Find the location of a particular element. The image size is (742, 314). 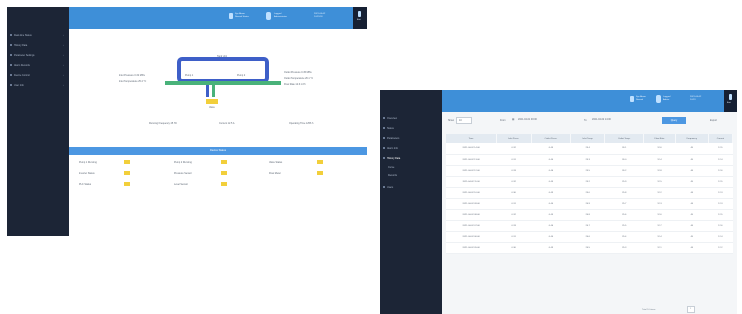

right-note: Outlet Pressure 0.45 MPa is located at coordinates (298, 72).